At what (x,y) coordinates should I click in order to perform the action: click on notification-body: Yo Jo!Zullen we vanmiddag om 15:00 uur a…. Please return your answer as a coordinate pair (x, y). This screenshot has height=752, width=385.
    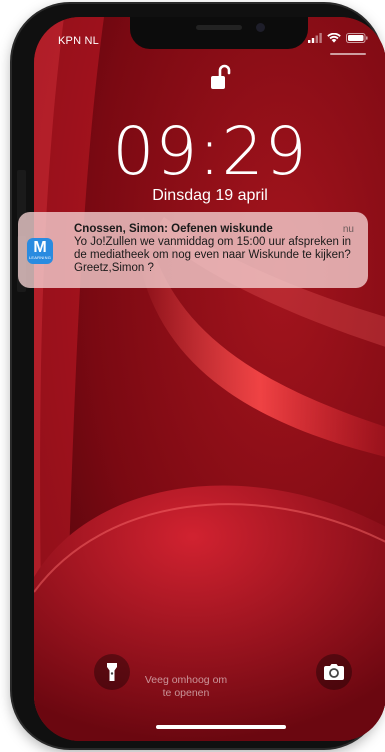
    Looking at the image, I should click on (213, 255).